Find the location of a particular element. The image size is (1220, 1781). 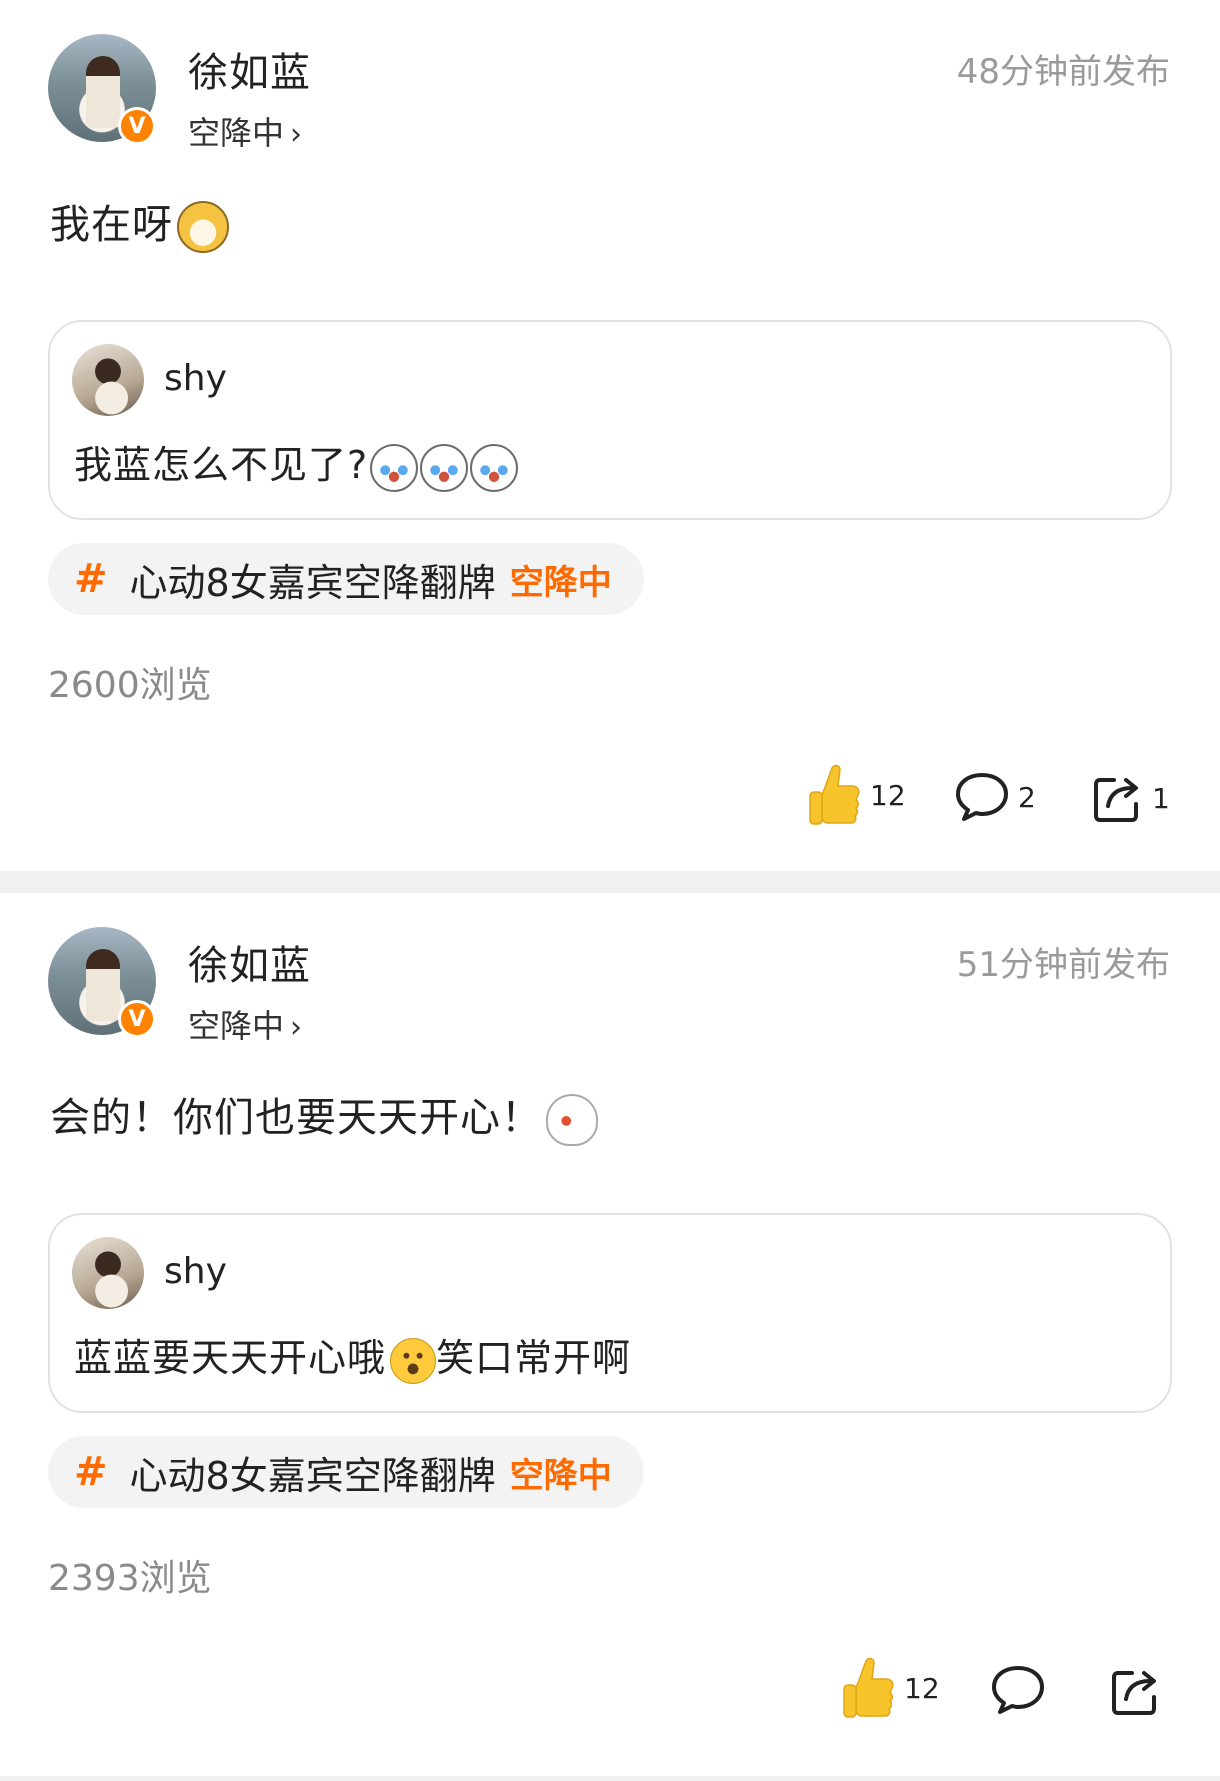

quoted-comment-card: shy 蓝蓝要天天开心哦 笑口常开啊 is located at coordinates (610, 1313).